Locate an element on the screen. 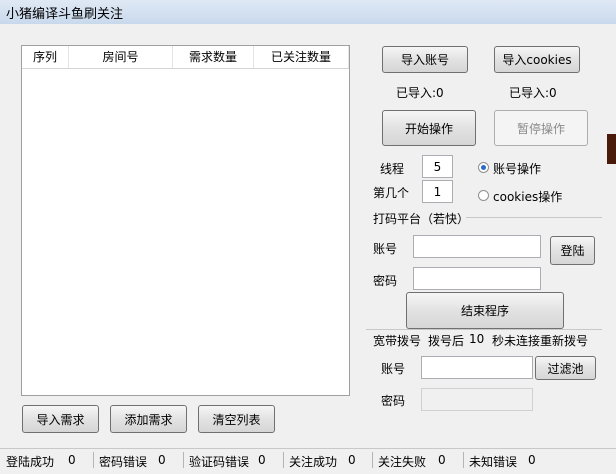  account-label: 账号 is located at coordinates (385, 249).